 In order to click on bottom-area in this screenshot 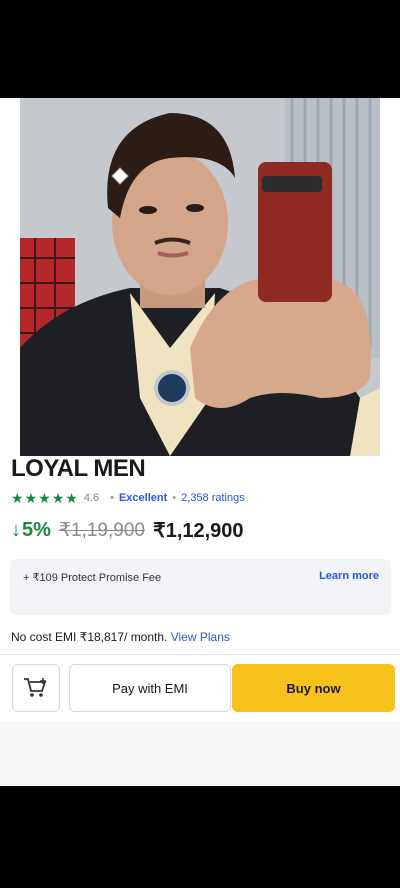, I will do `click(200, 754)`.